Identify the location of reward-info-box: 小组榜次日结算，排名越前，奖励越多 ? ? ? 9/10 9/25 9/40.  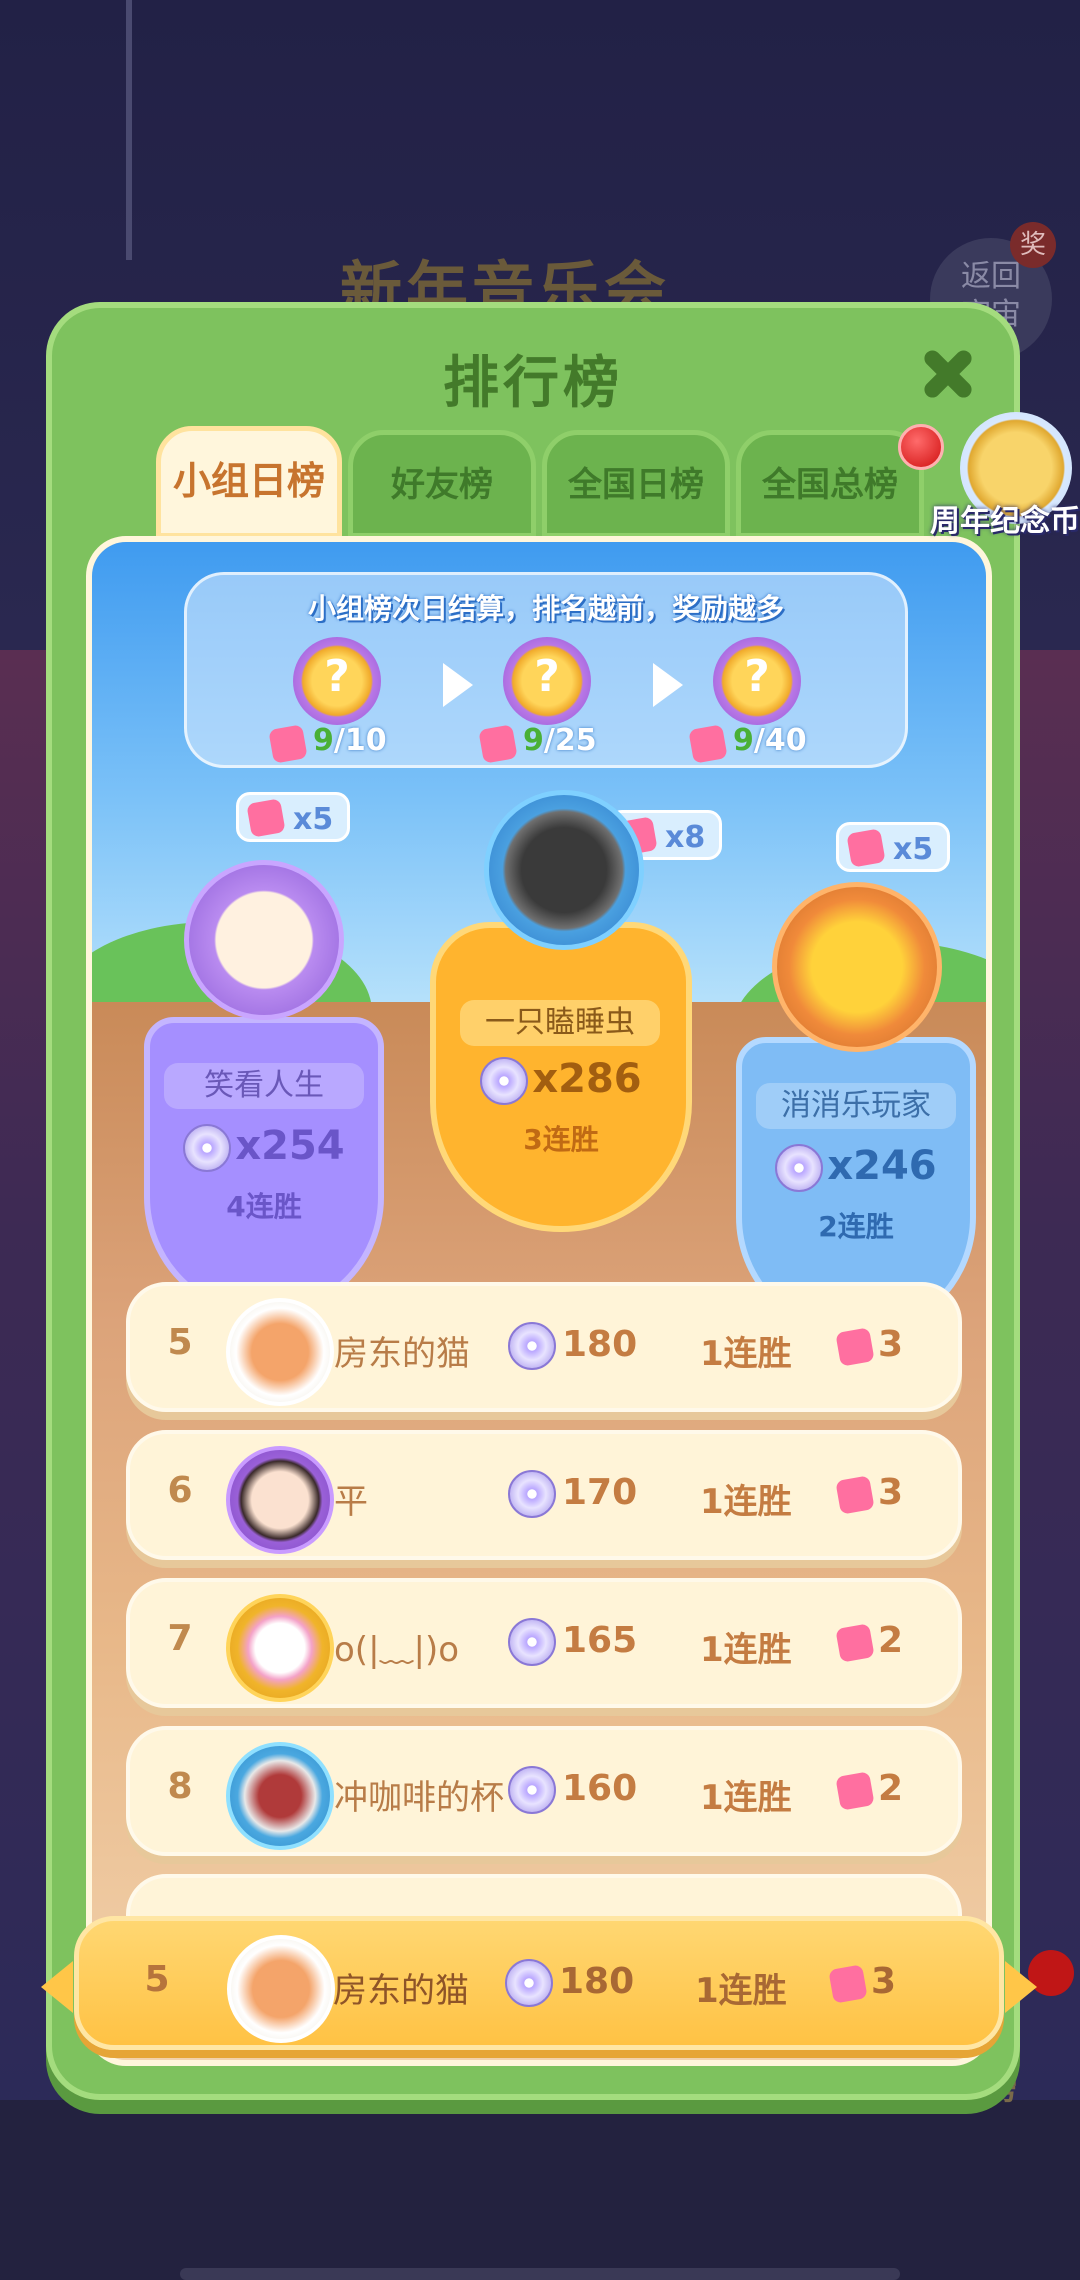
(546, 670).